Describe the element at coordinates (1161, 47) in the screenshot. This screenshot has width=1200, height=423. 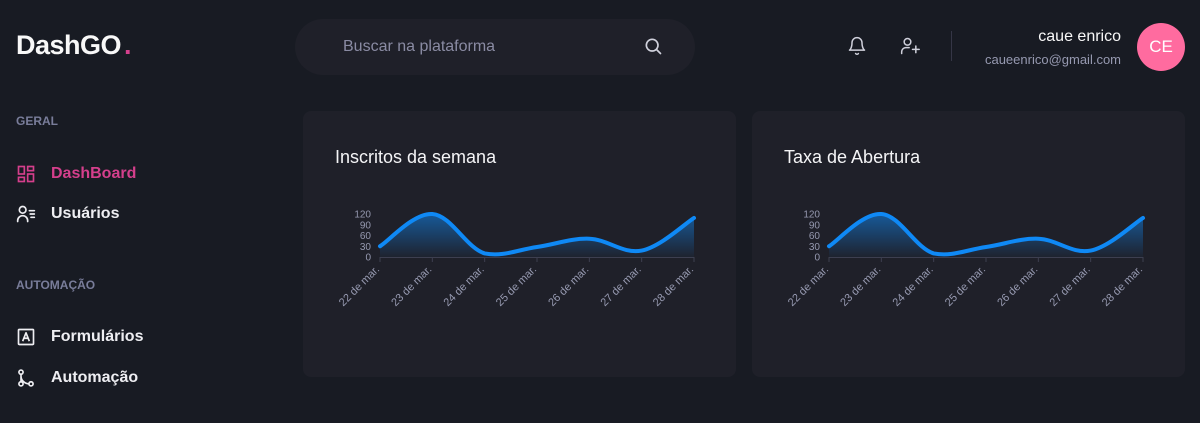
I see `avatar: CE` at that location.